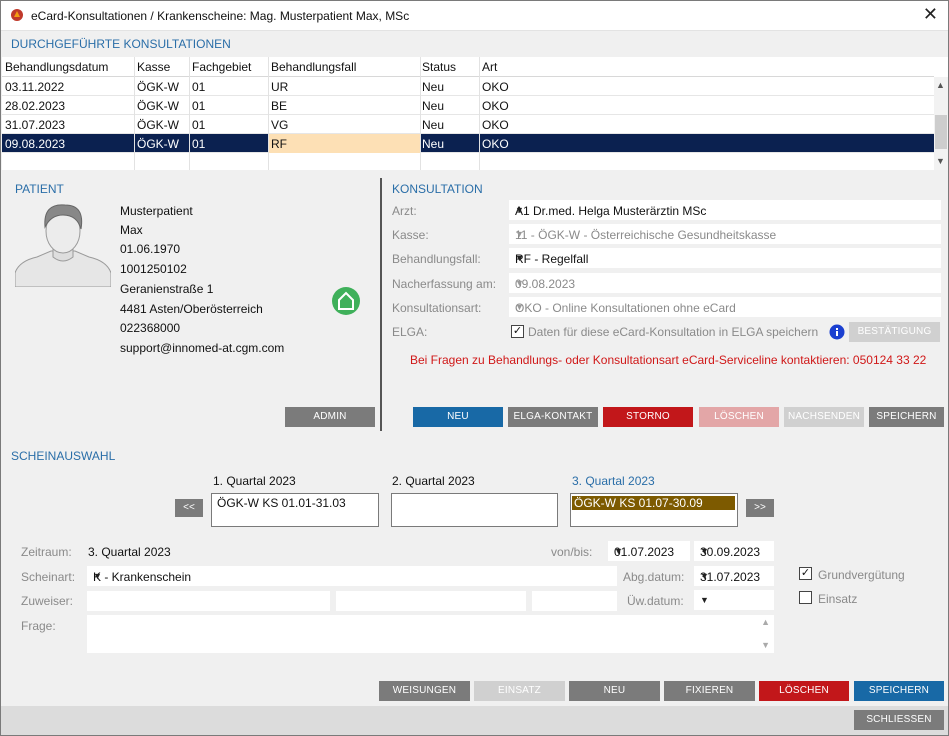 This screenshot has height=736, width=949. I want to click on elga-checkbox: ✓, so click(517, 331).